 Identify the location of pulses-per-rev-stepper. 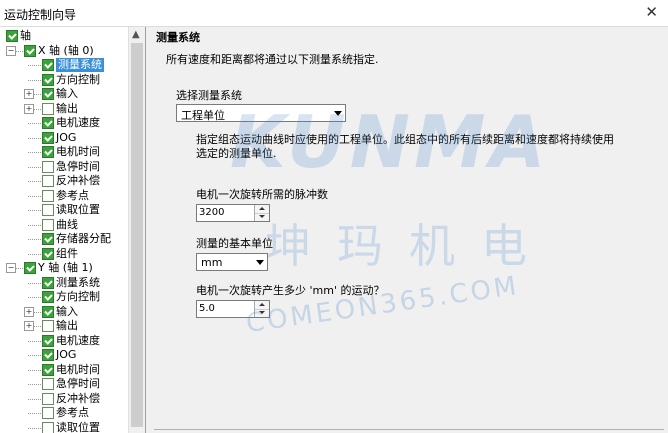
(233, 213).